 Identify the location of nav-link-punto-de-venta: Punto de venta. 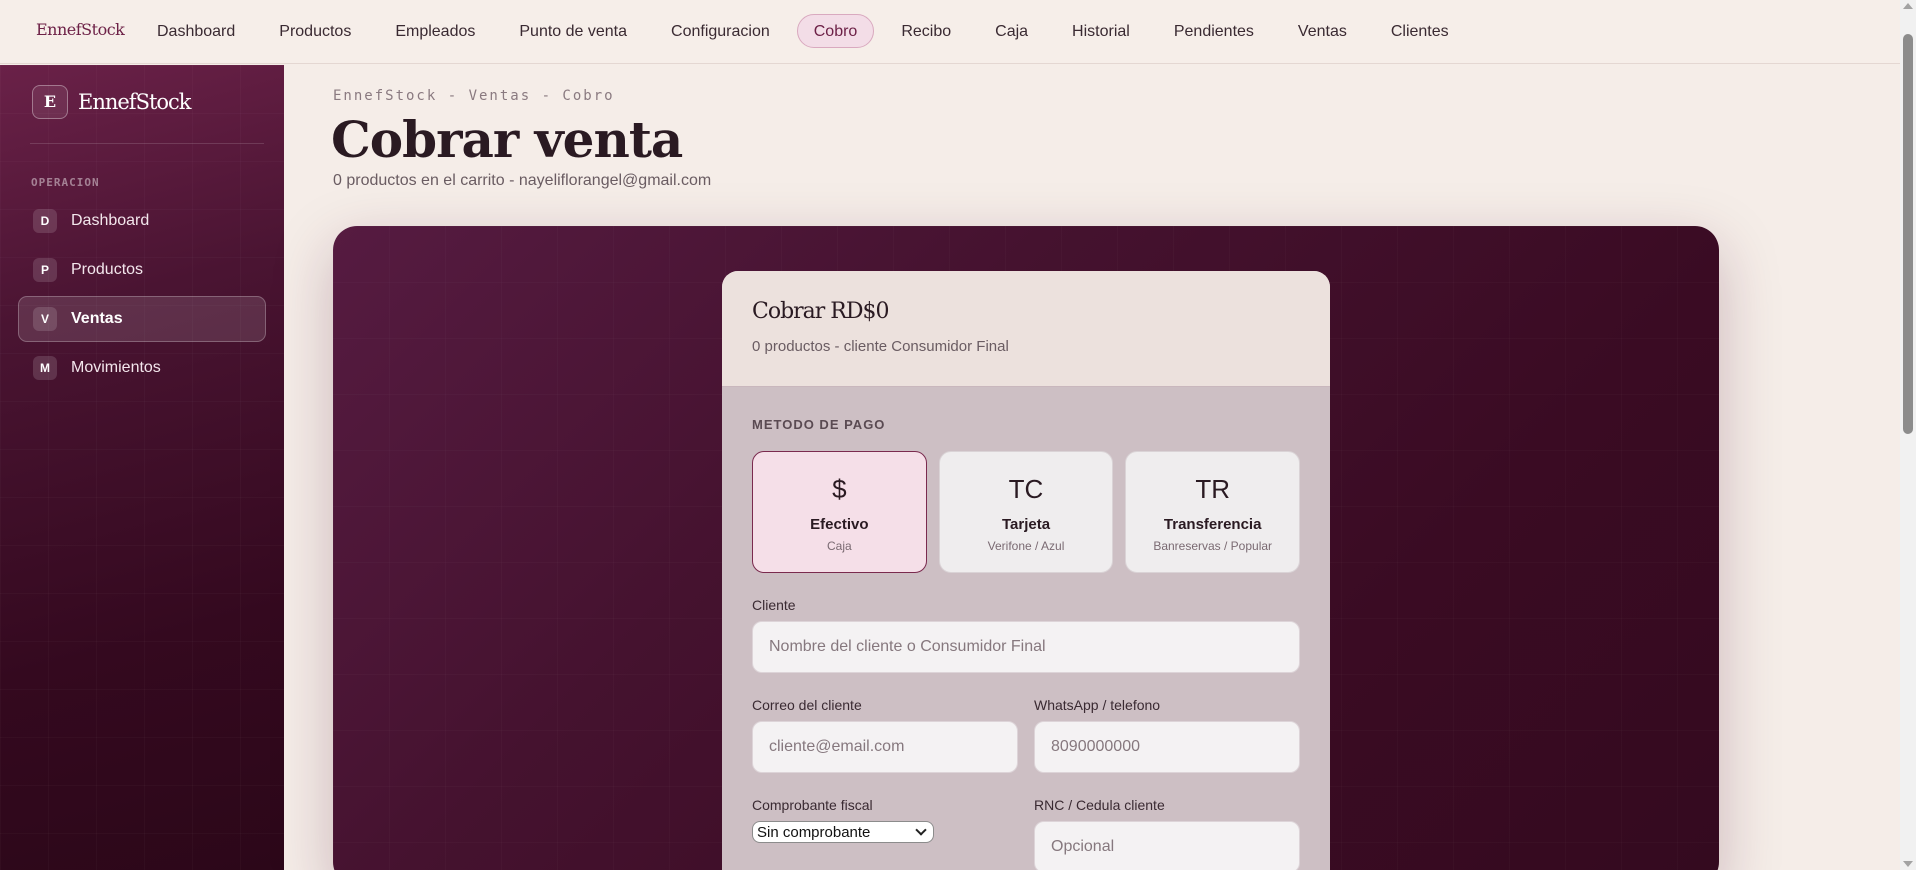
(573, 31).